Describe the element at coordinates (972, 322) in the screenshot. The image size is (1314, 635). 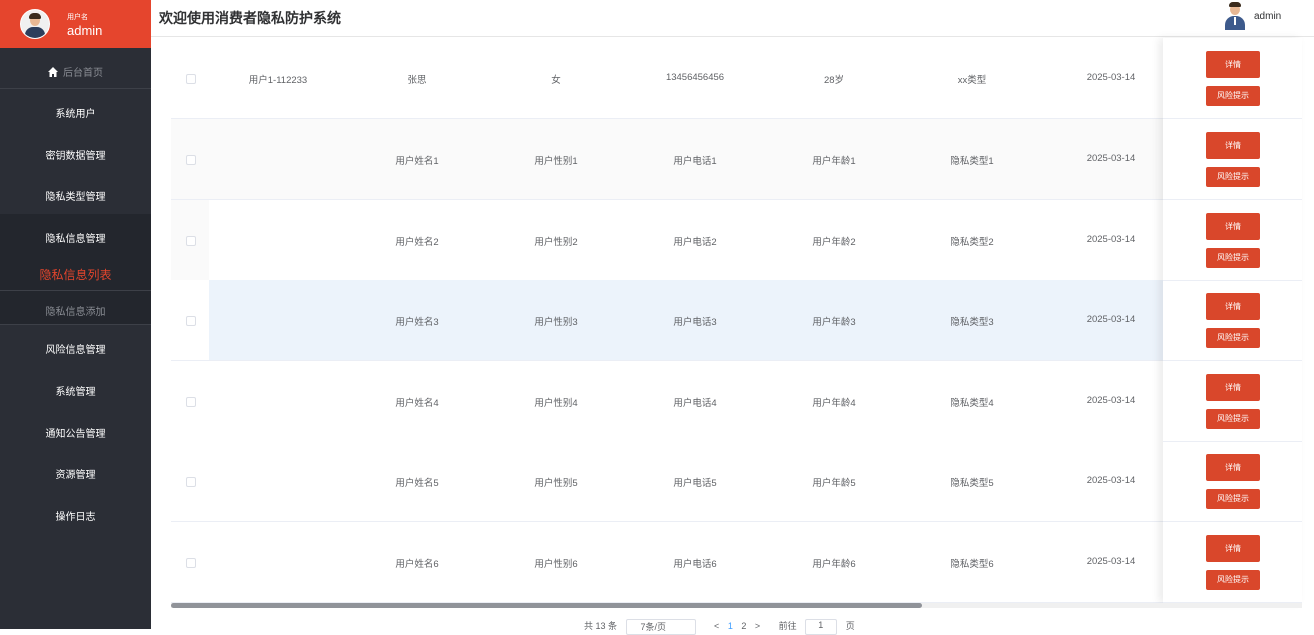
I see `cell-type: 隐私类型3` at that location.